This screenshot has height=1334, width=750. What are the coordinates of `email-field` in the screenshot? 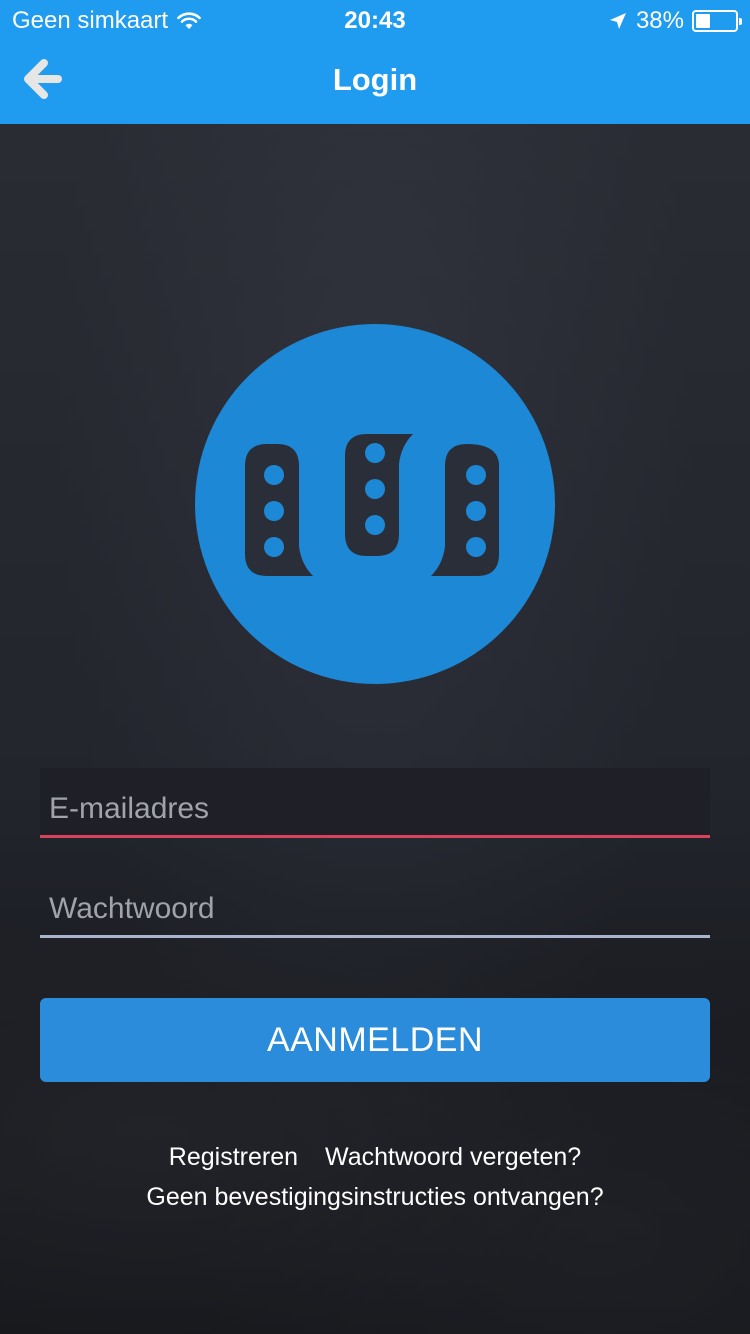 It's located at (375, 803).